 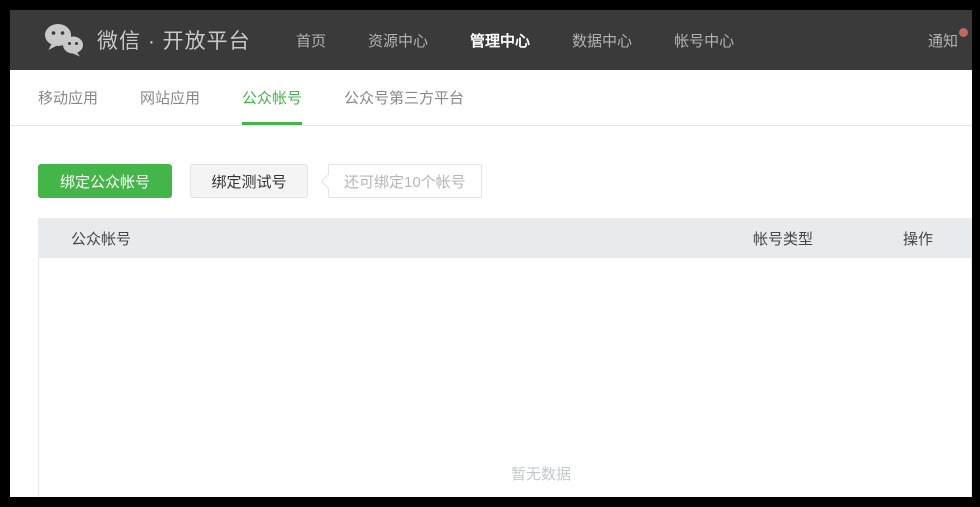 What do you see at coordinates (404, 97) in the screenshot?
I see `tab-third-party-platform: 公众号第三方平台` at bounding box center [404, 97].